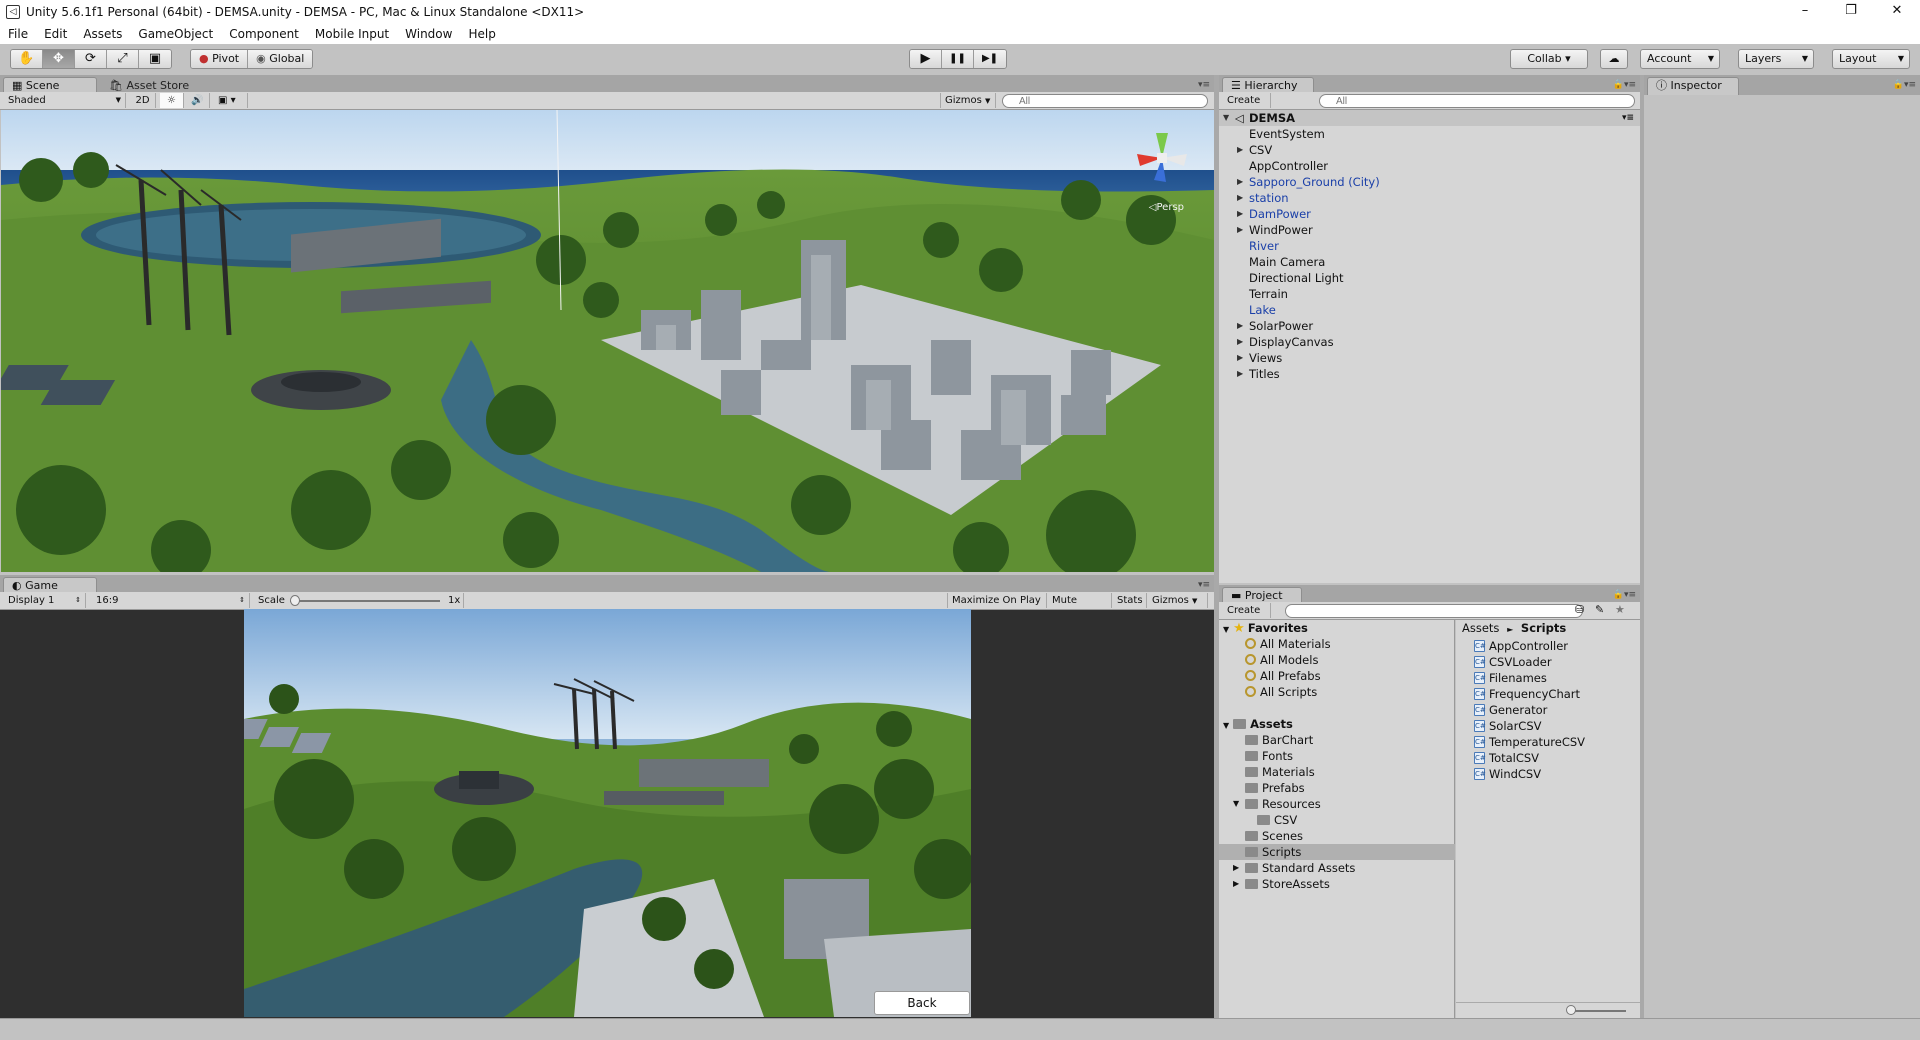 The height and width of the screenshot is (1040, 1920). I want to click on hierarchy-item: ▶ WindPower, so click(1429, 230).